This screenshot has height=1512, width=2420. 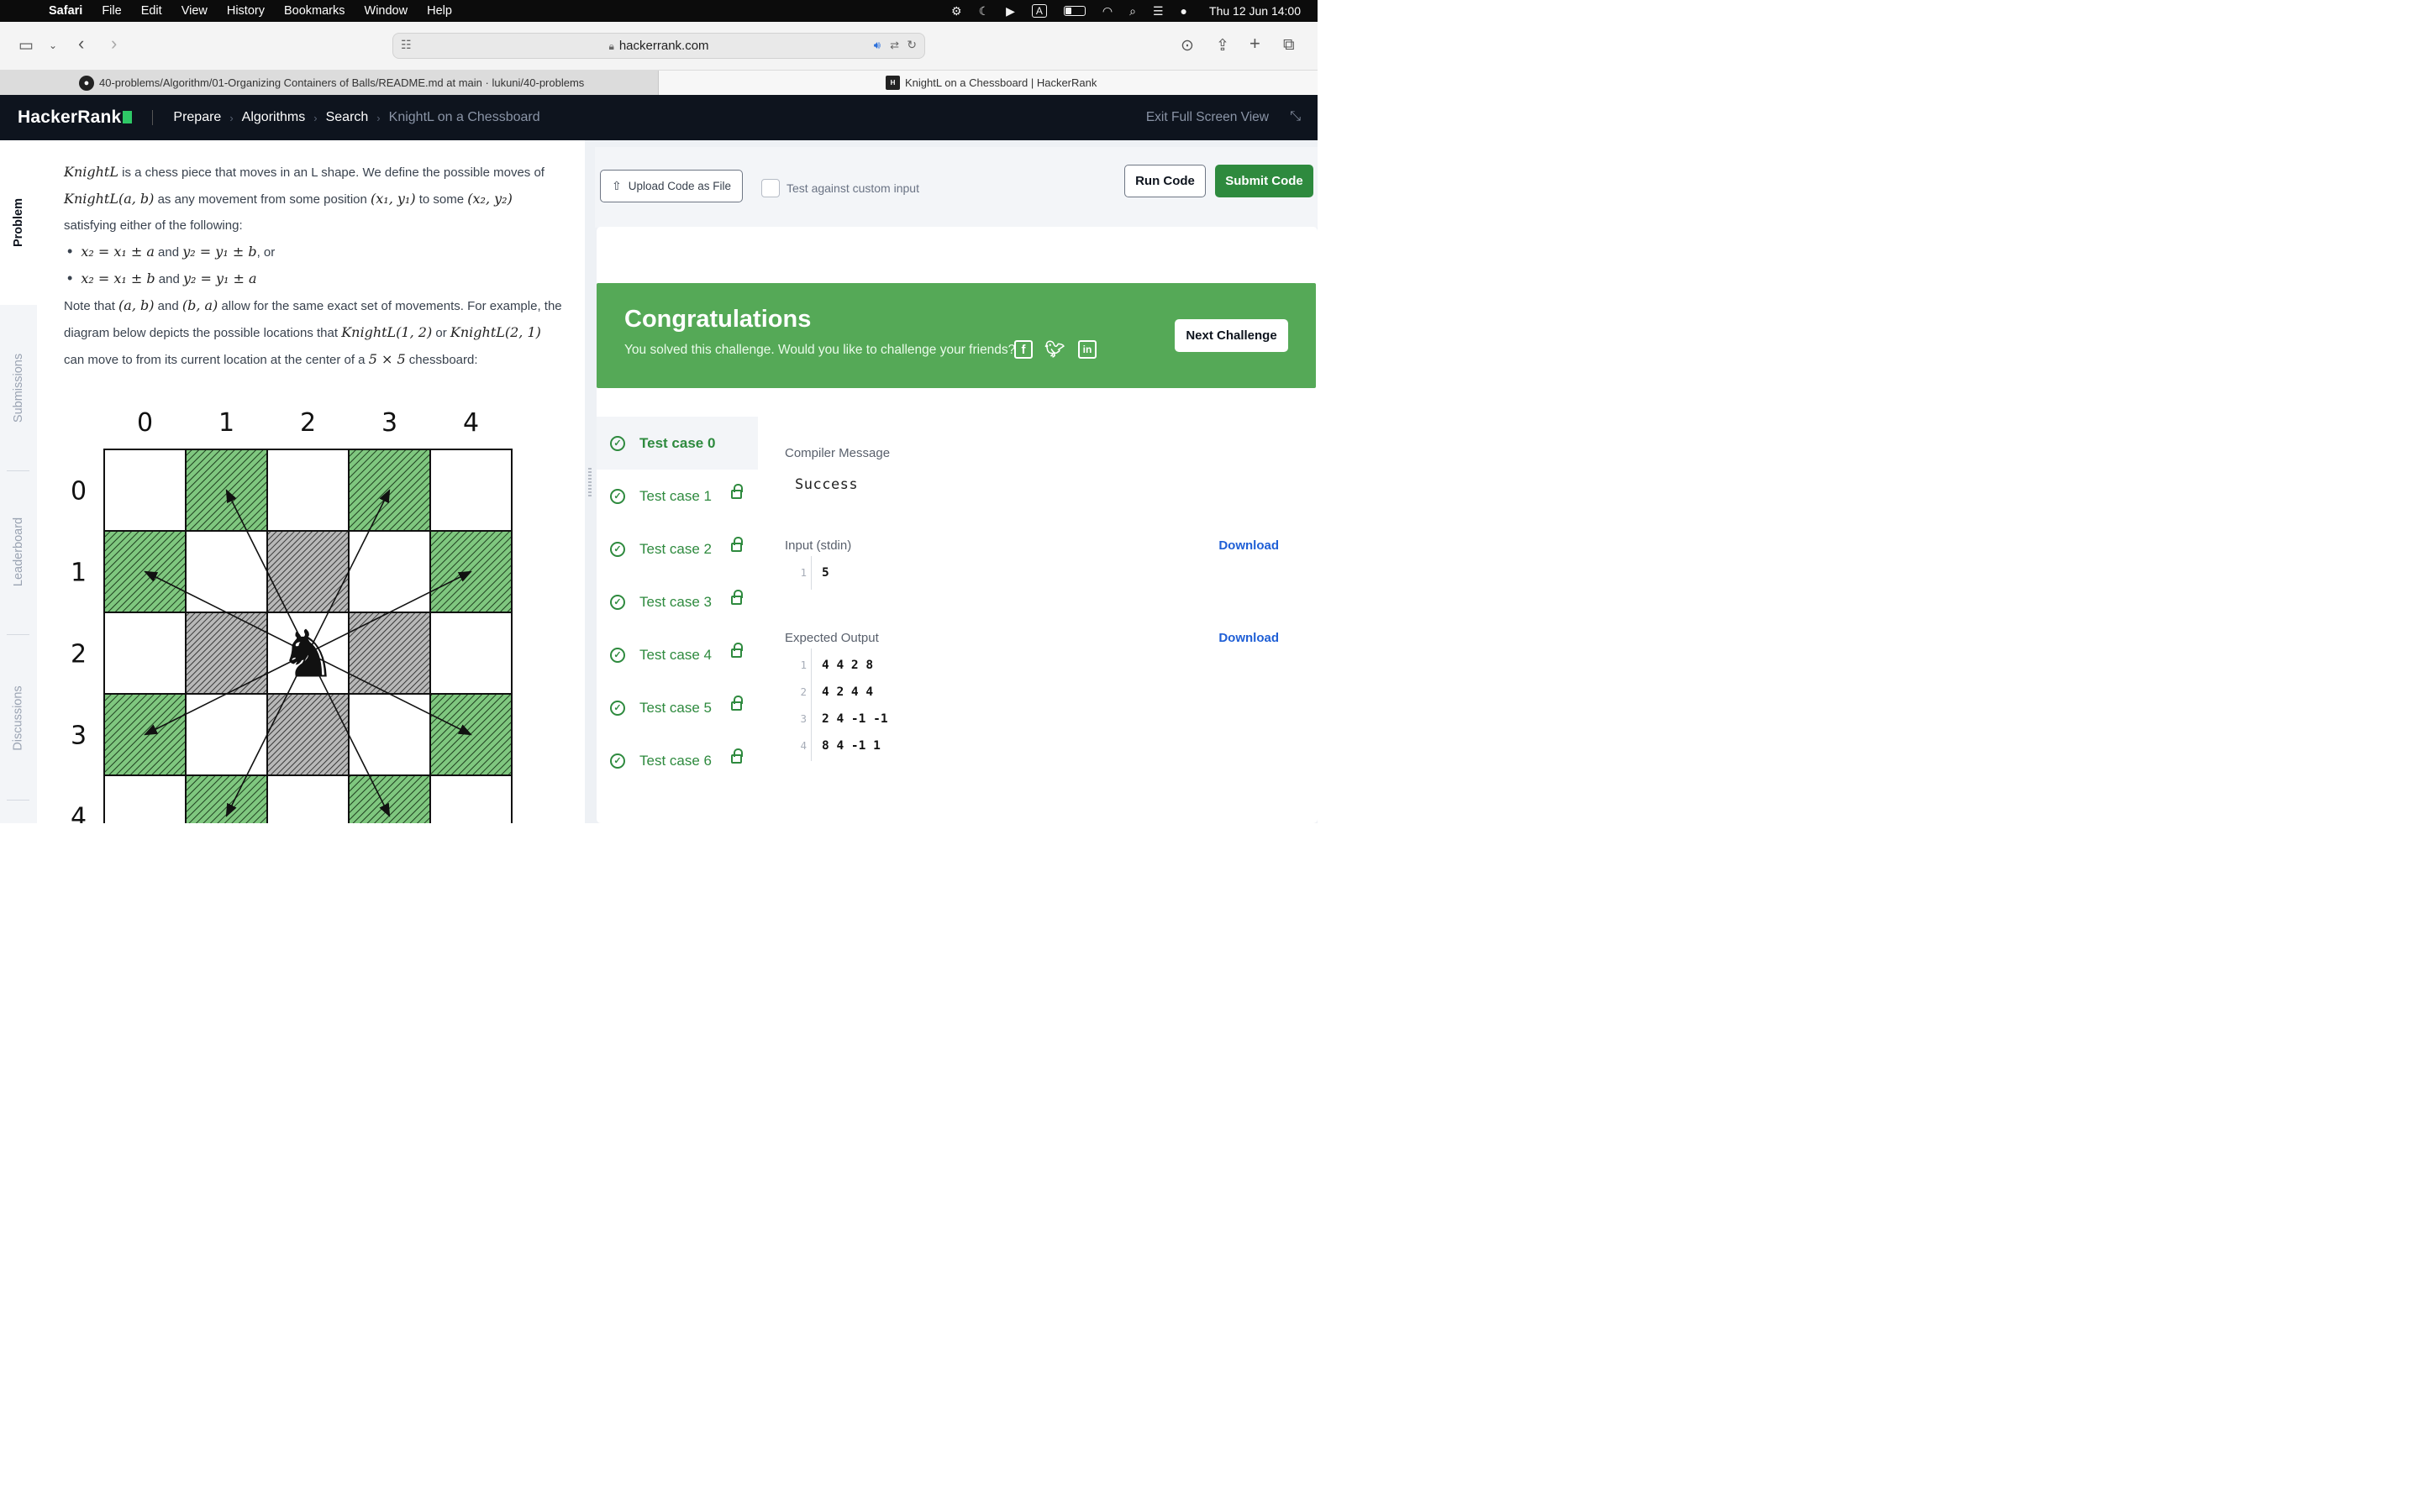 I want to click on test-case-3: ✓ Test case 3, so click(x=677, y=601).